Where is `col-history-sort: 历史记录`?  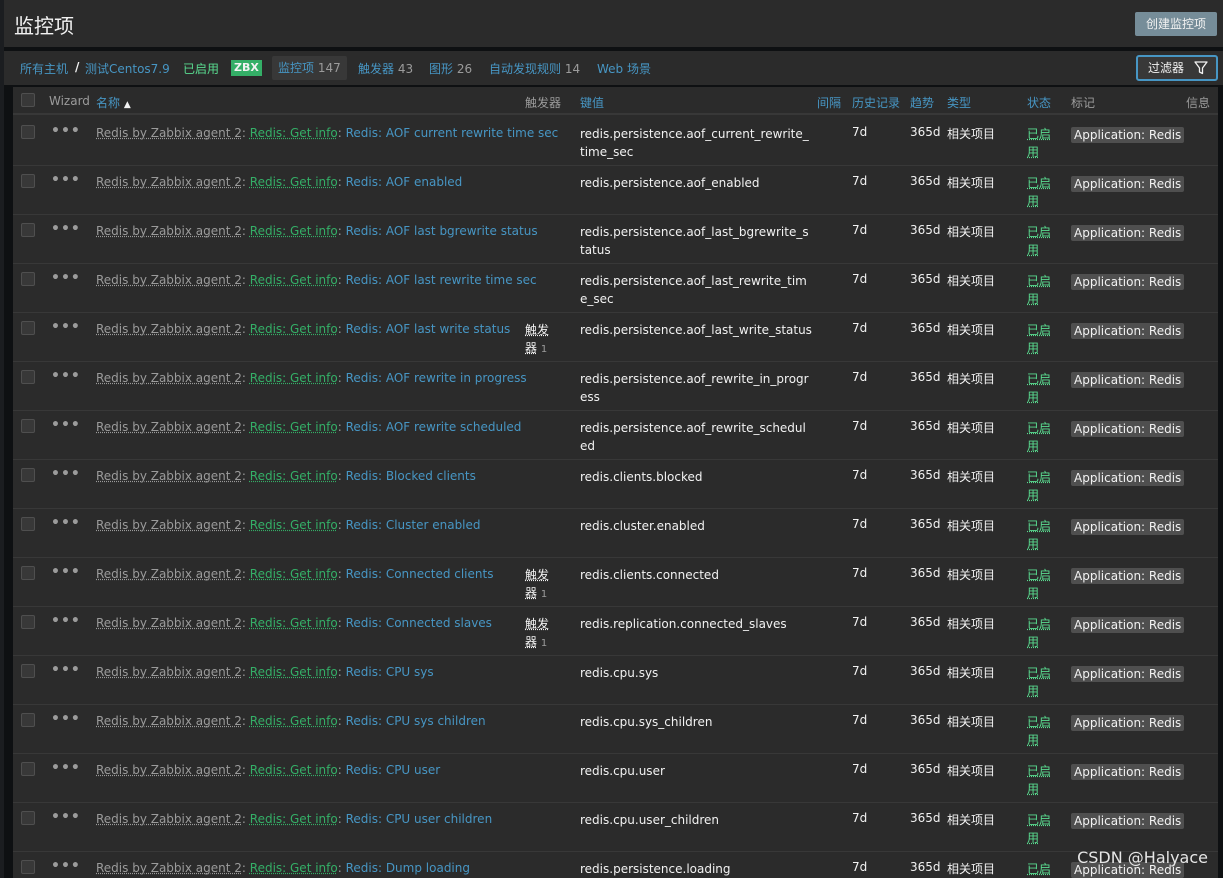
col-history-sort: 历史记录 is located at coordinates (876, 102).